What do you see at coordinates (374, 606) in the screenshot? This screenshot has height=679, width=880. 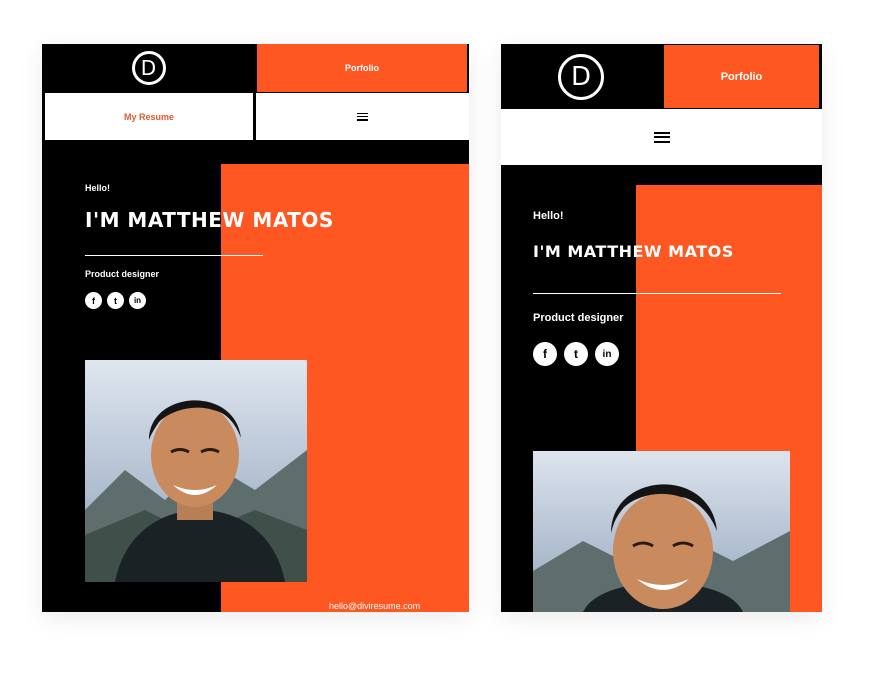 I see `contact-email-link: hello@diviresume.com` at bounding box center [374, 606].